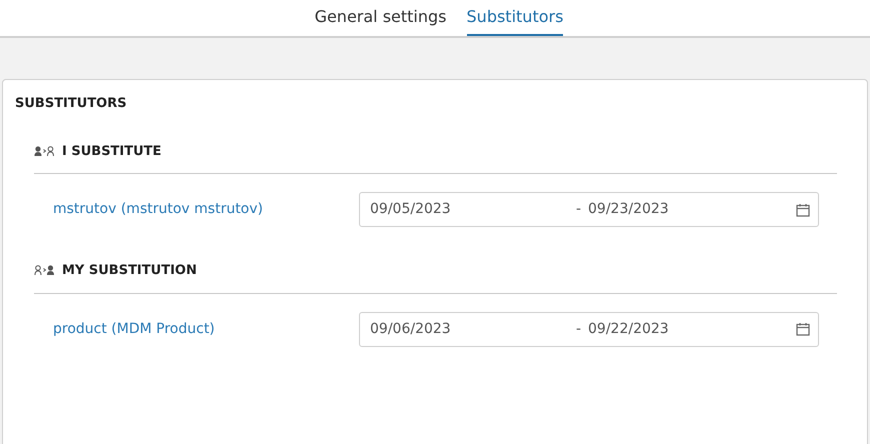 The width and height of the screenshot is (870, 444). What do you see at coordinates (206, 329) in the screenshot?
I see `user-link: product (MDM Product)` at bounding box center [206, 329].